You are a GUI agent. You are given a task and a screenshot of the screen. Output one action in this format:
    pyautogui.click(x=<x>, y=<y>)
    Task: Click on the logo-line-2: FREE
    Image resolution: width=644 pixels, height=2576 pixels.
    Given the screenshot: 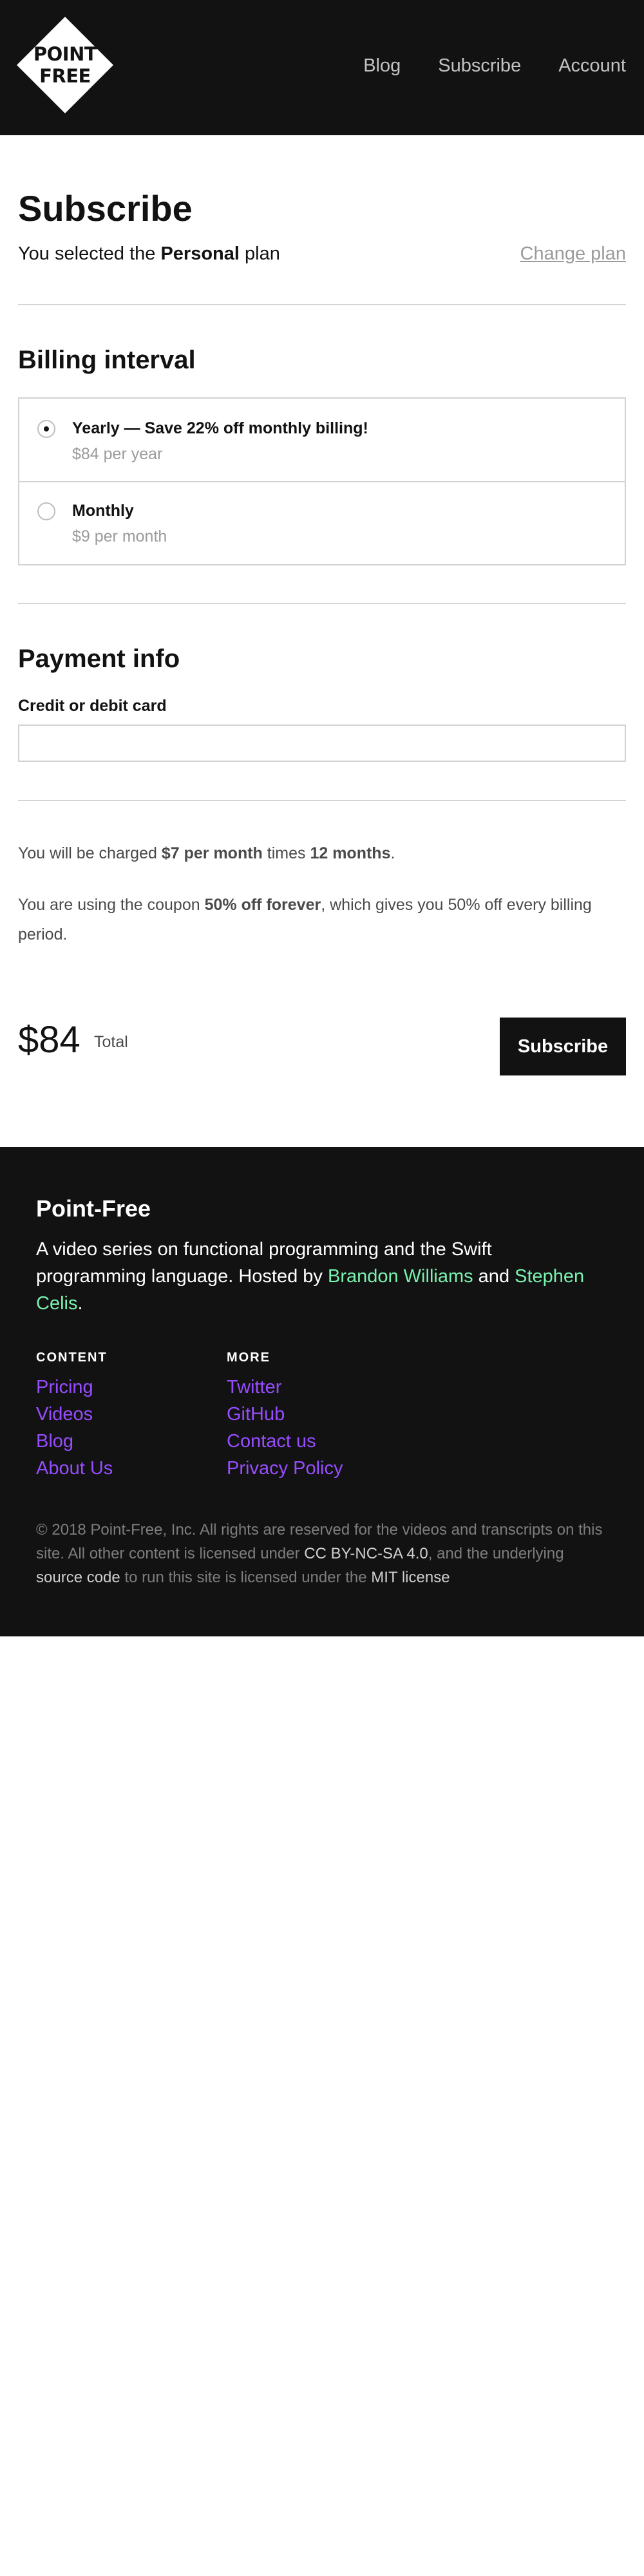 What is the action you would take?
    pyautogui.click(x=65, y=76)
    